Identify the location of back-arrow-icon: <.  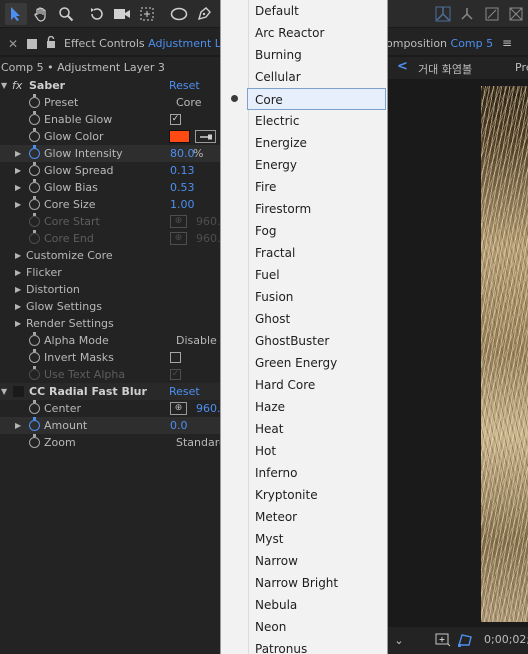
(402, 66).